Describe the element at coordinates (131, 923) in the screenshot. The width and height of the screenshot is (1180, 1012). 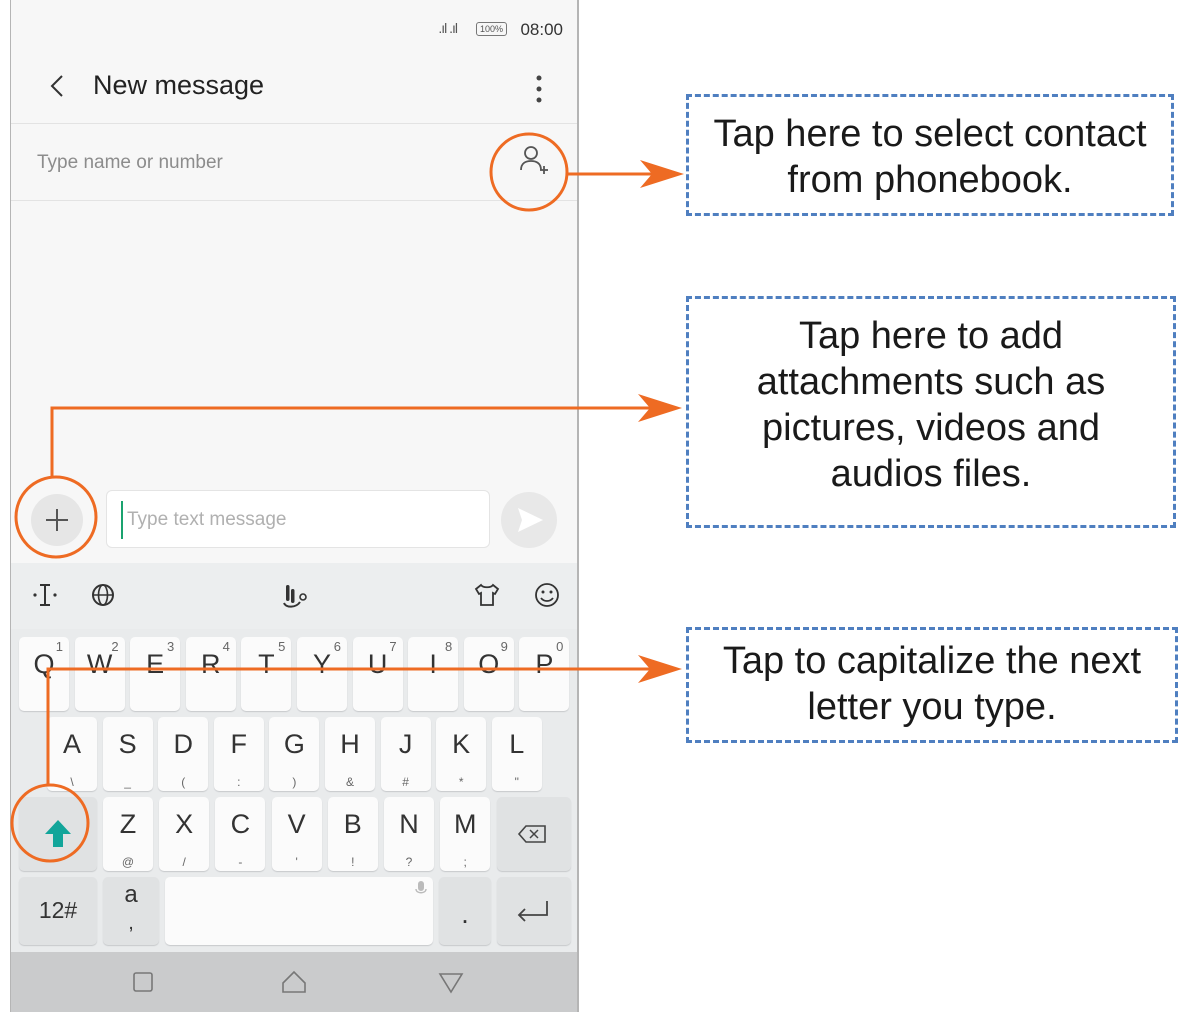
I see `language-key-sub: ,` at that location.